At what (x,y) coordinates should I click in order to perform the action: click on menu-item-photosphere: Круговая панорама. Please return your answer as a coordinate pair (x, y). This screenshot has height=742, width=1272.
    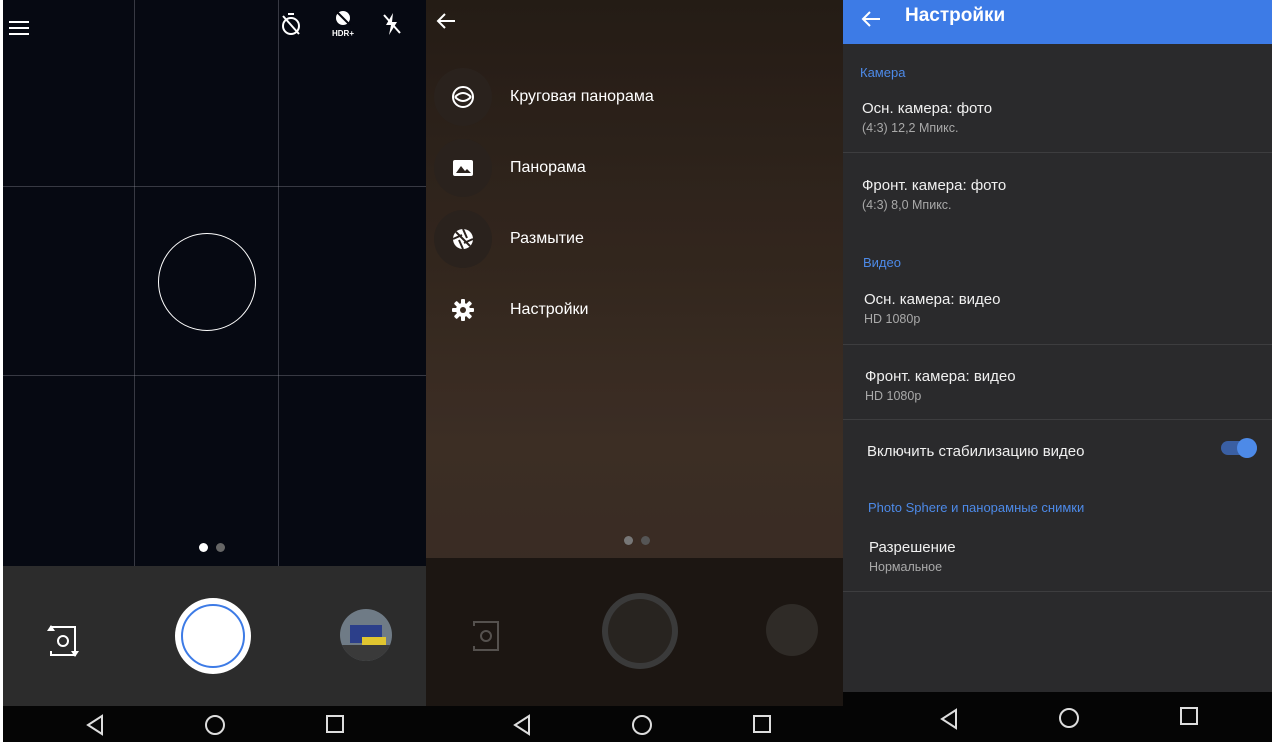
    Looking at the image, I should click on (544, 97).